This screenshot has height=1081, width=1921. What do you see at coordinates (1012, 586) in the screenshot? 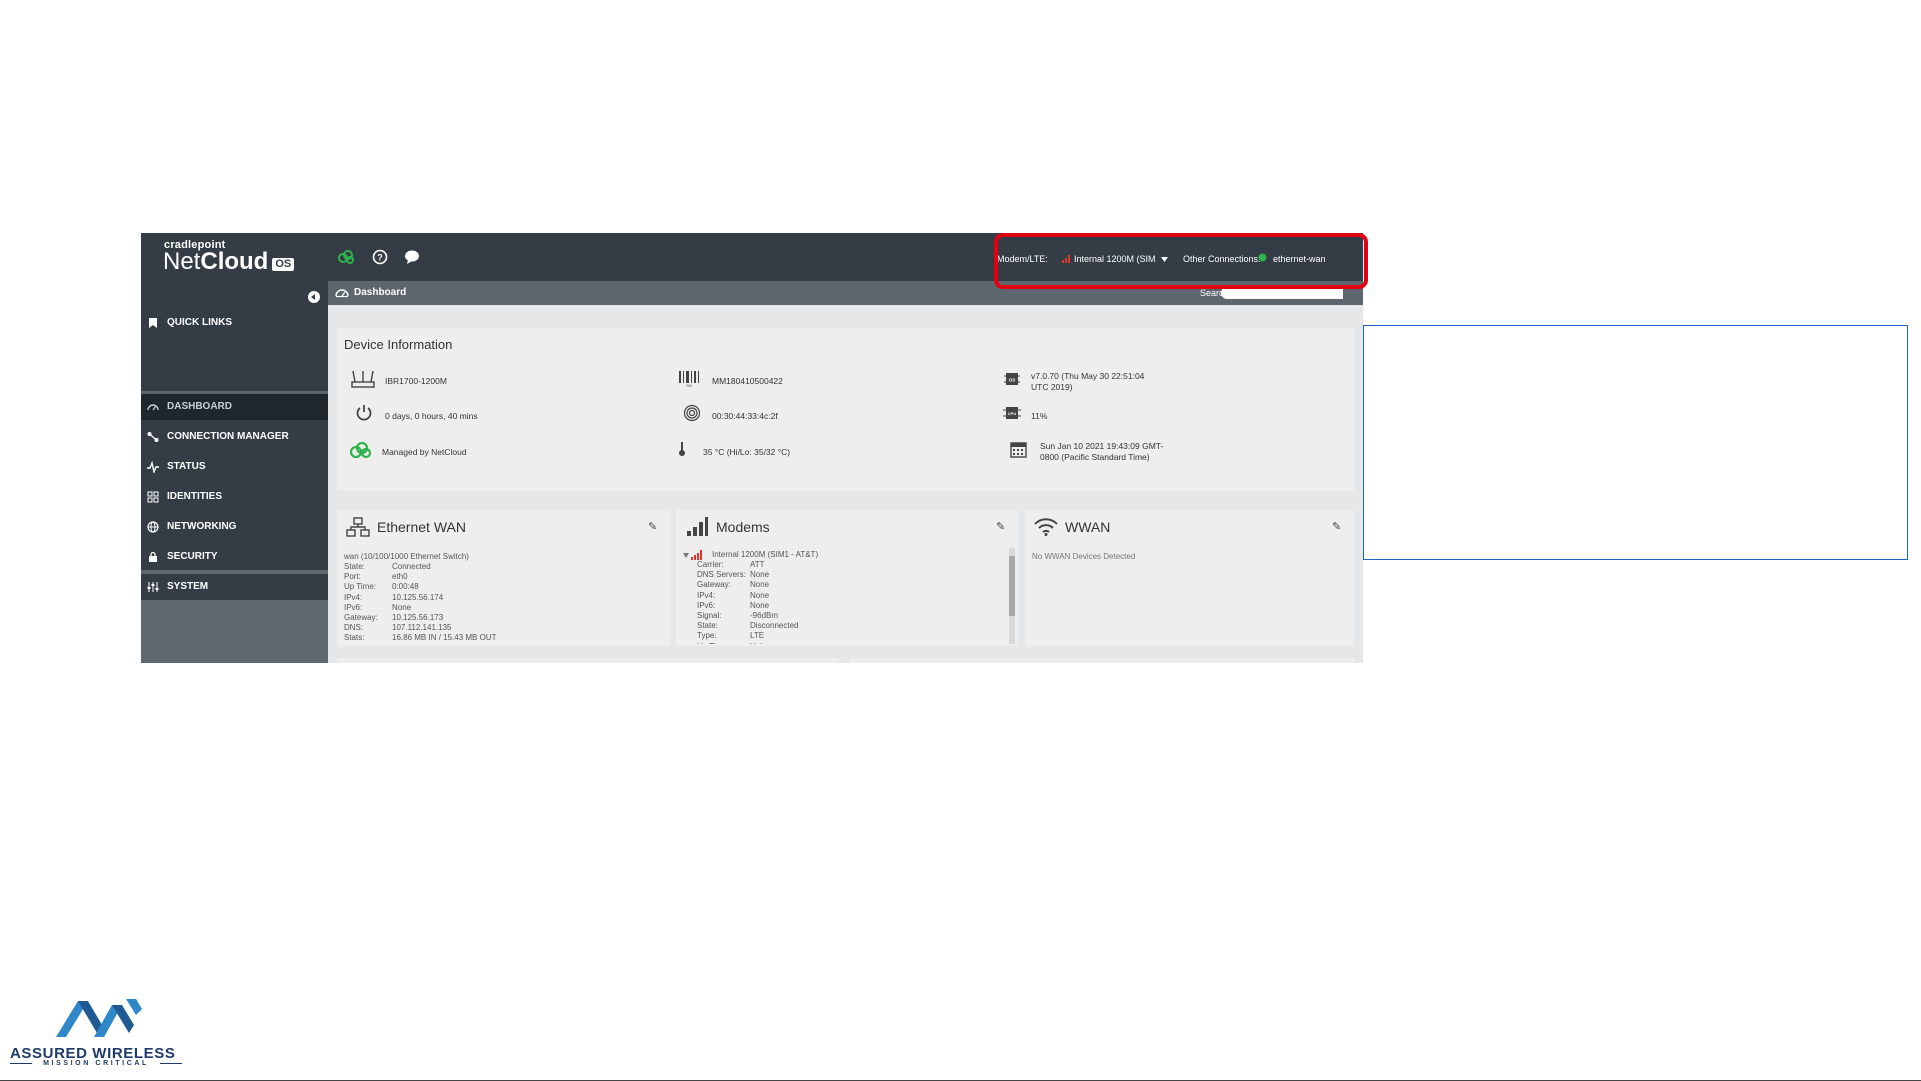
I see `scroll-thumb` at bounding box center [1012, 586].